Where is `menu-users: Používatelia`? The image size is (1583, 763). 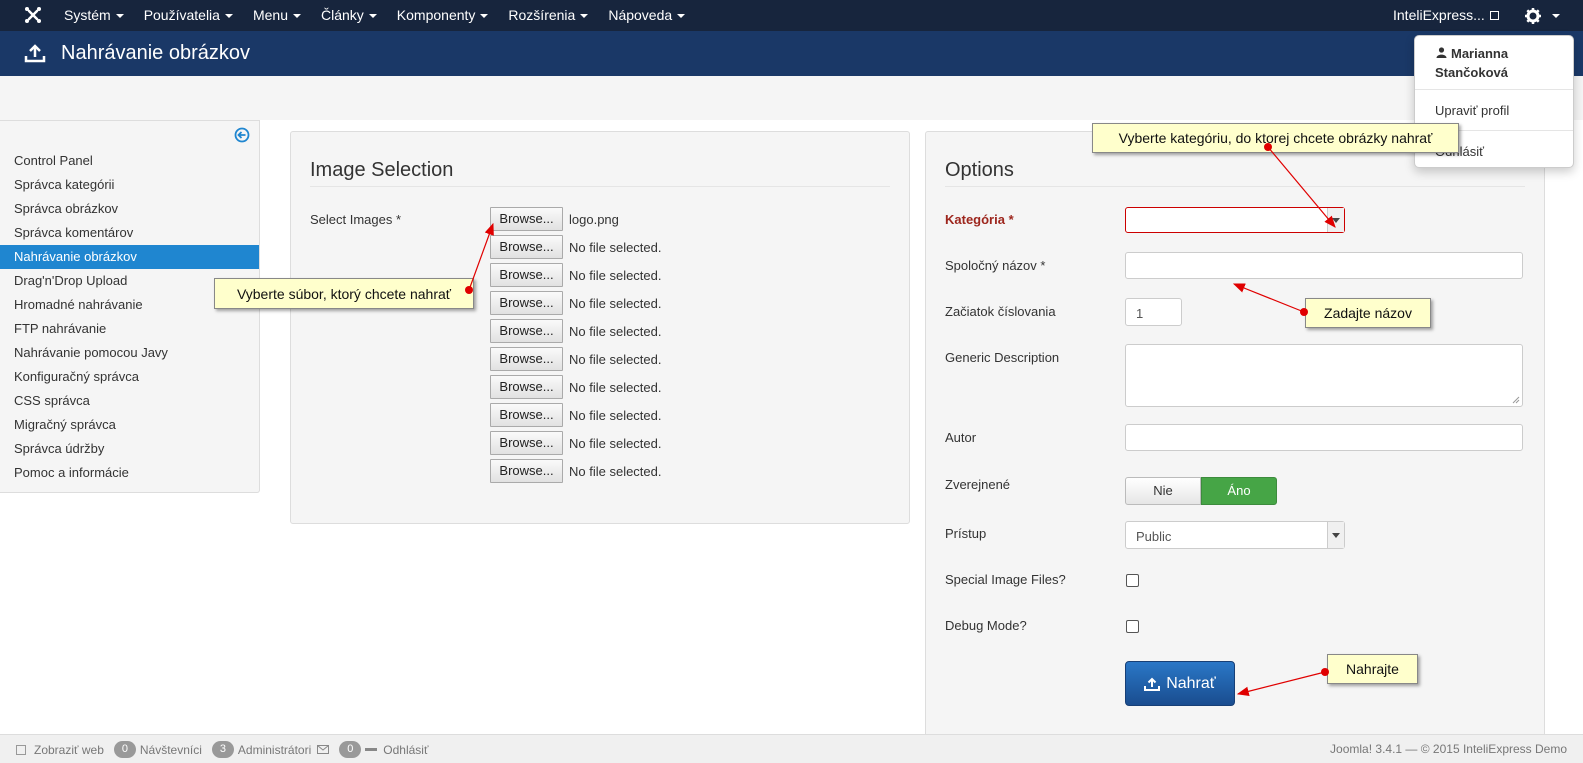 menu-users: Používatelia is located at coordinates (188, 15).